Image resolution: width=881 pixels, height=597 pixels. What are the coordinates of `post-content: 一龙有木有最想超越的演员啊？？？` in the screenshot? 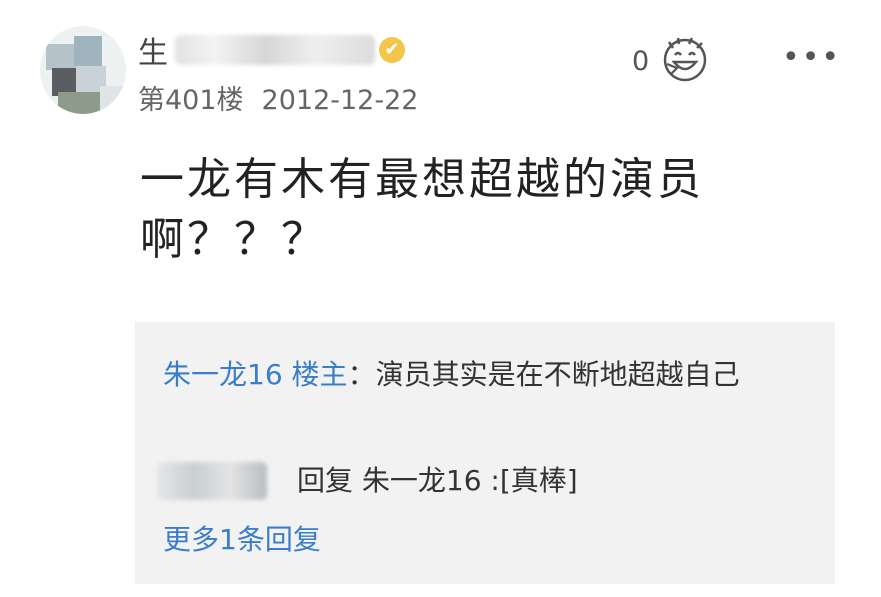 It's located at (422, 209).